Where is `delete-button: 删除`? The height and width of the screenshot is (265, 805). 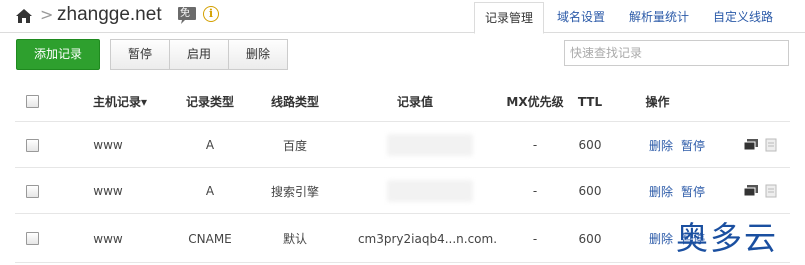
delete-button: 删除 is located at coordinates (258, 54).